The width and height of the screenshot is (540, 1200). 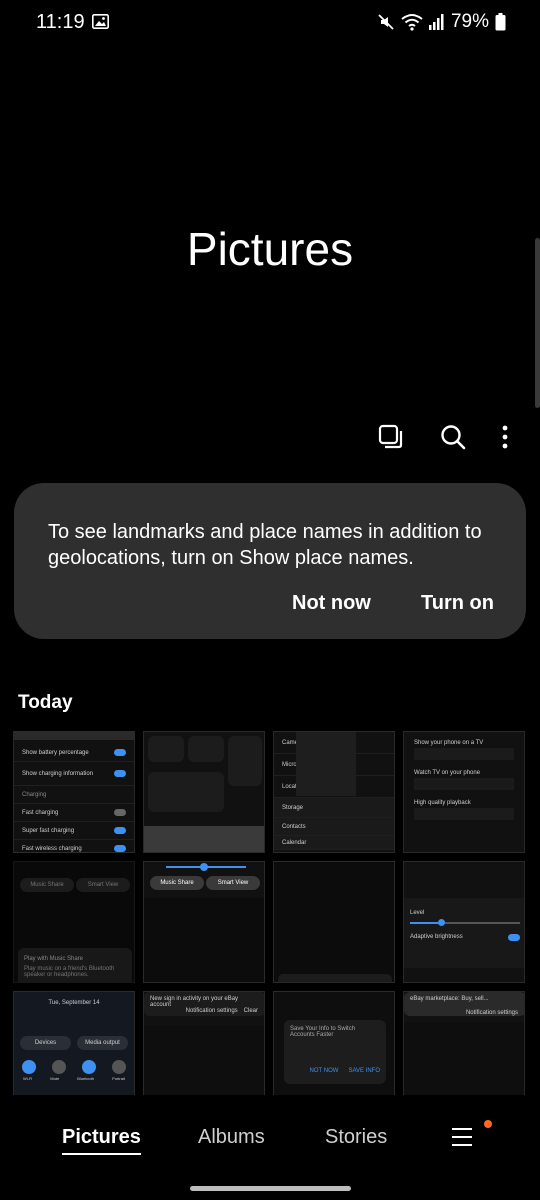 I want to click on thumb-text: Save Your Info to Switch Accounts Faster, so click(x=323, y=1032).